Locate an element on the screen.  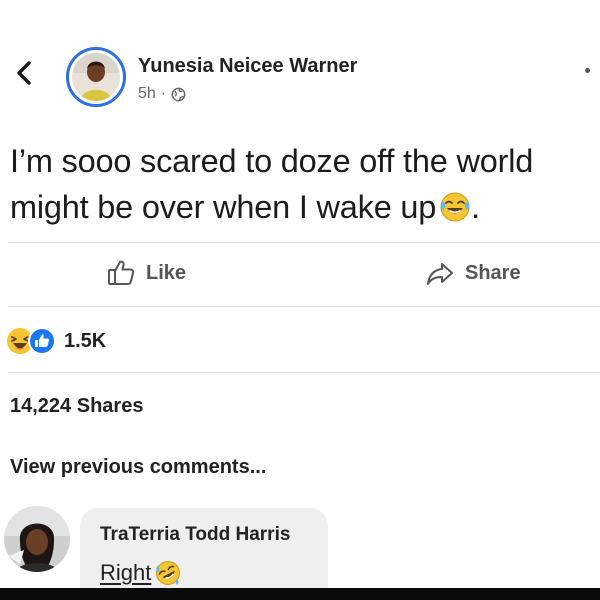
comment-bubble: TraTerria Todd Harris Right is located at coordinates (204, 548).